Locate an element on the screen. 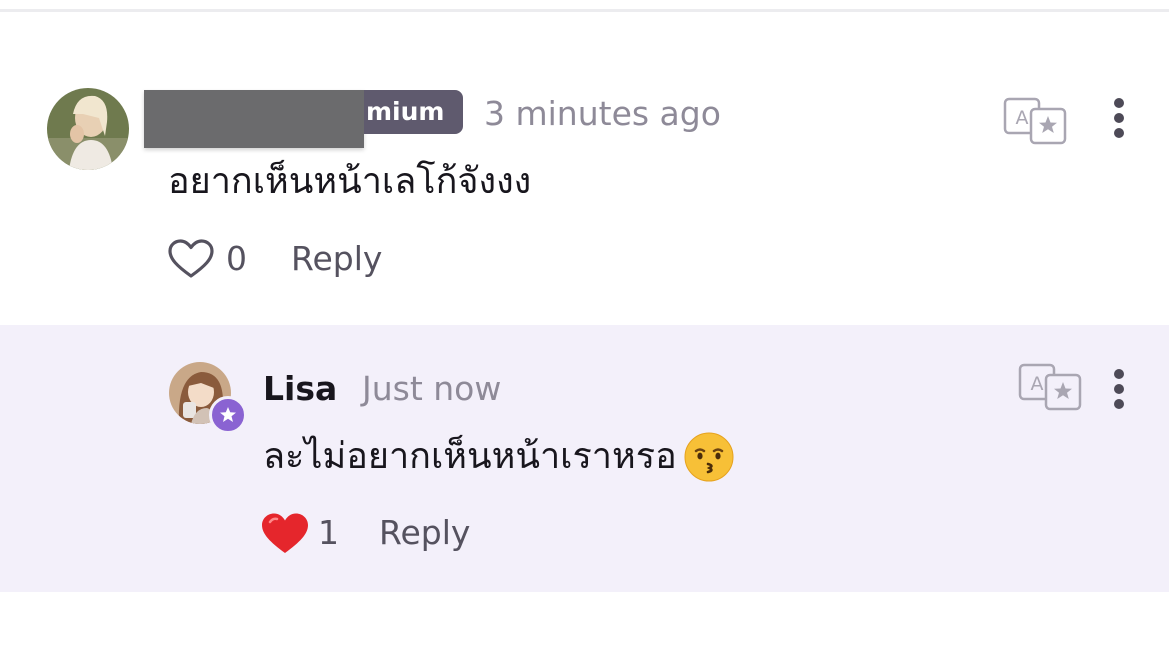 This screenshot has height=658, width=1169. avatar is located at coordinates (88, 129).